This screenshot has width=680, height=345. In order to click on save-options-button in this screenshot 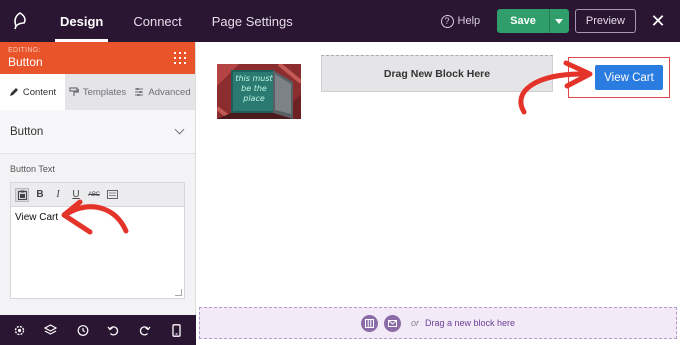, I will do `click(558, 21)`.